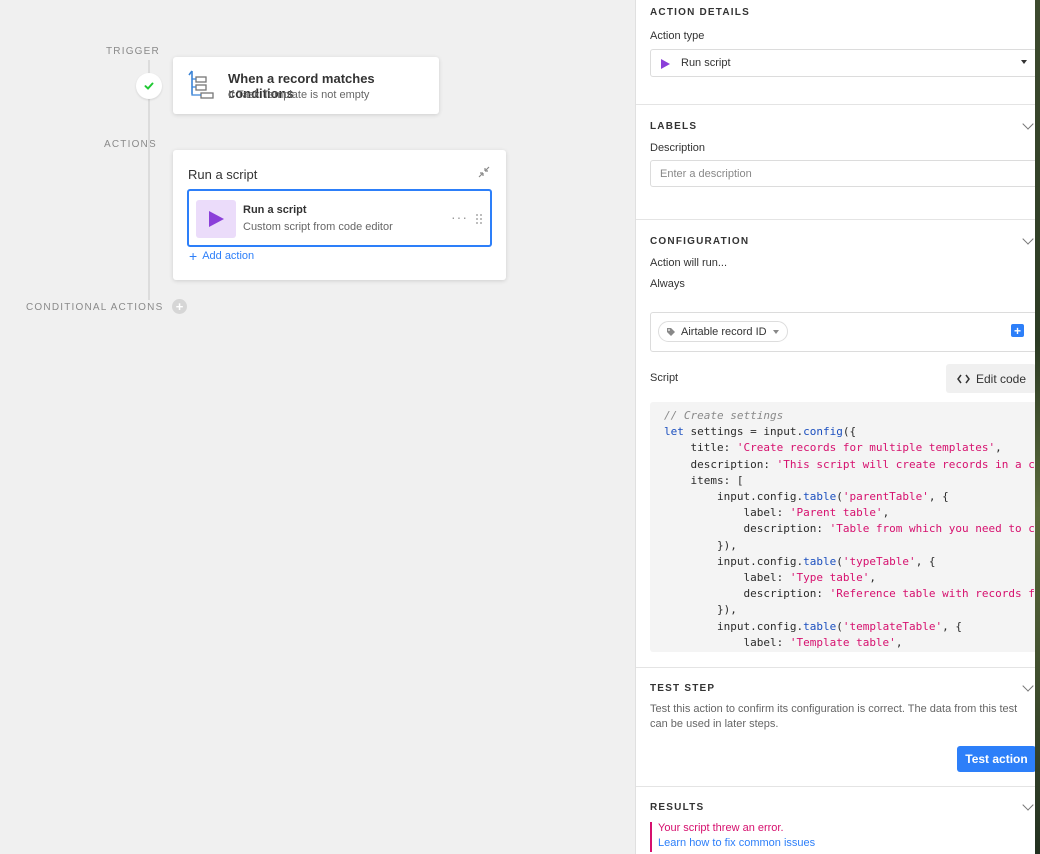  What do you see at coordinates (892, 626) in the screenshot?
I see `code-token: 'templateTable'` at bounding box center [892, 626].